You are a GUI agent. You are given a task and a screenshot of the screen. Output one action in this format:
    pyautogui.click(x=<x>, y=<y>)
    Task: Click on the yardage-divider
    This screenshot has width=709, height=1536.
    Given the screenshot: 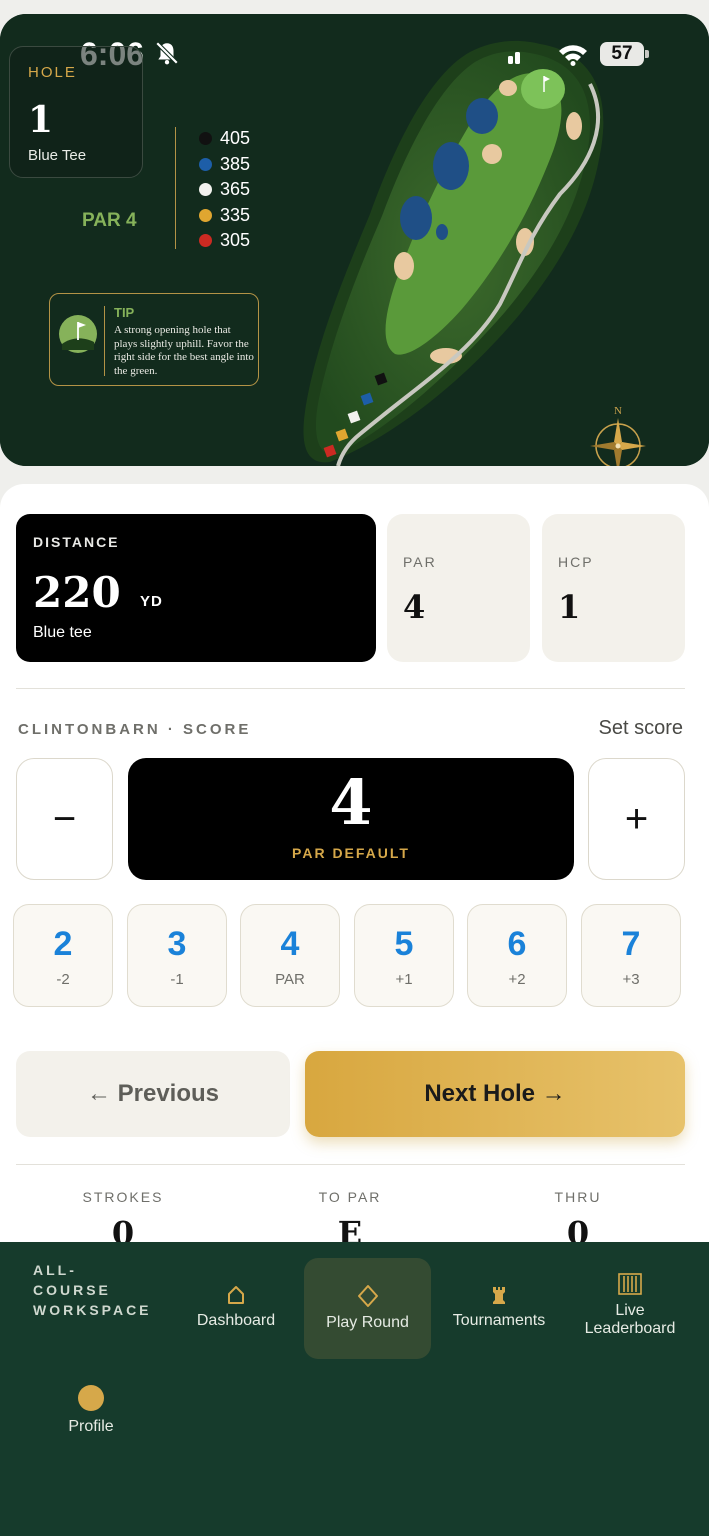 What is the action you would take?
    pyautogui.click(x=175, y=188)
    